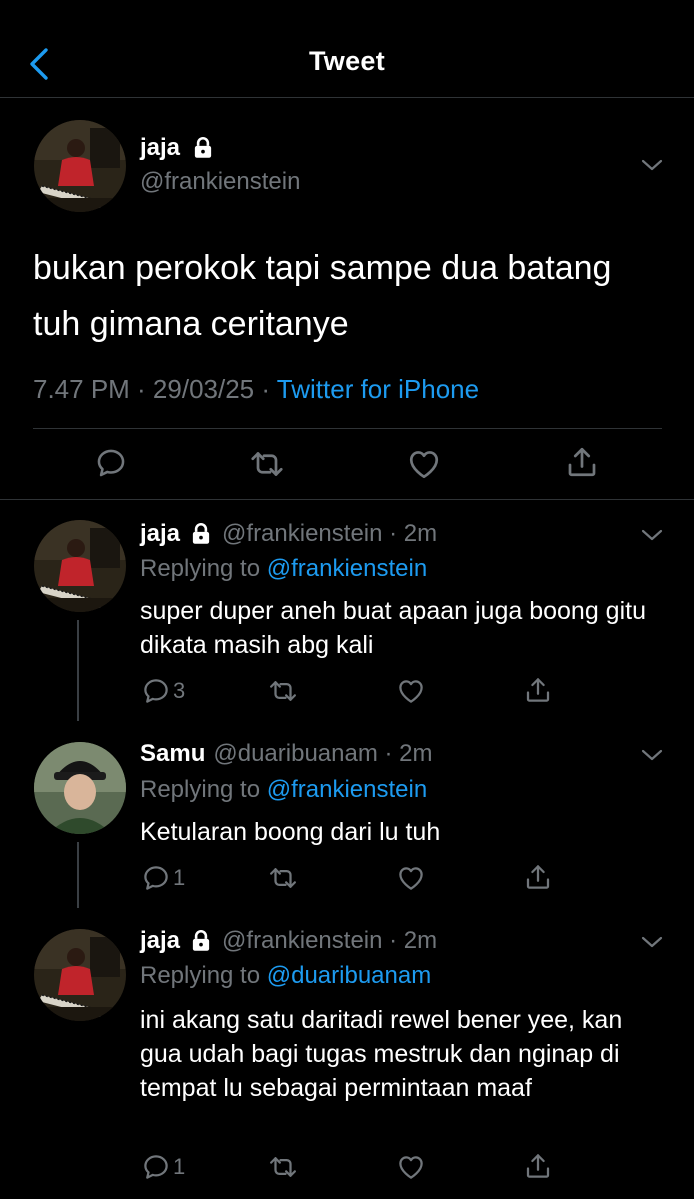  Describe the element at coordinates (173, 753) in the screenshot. I see `author-display-name: Samu` at that location.